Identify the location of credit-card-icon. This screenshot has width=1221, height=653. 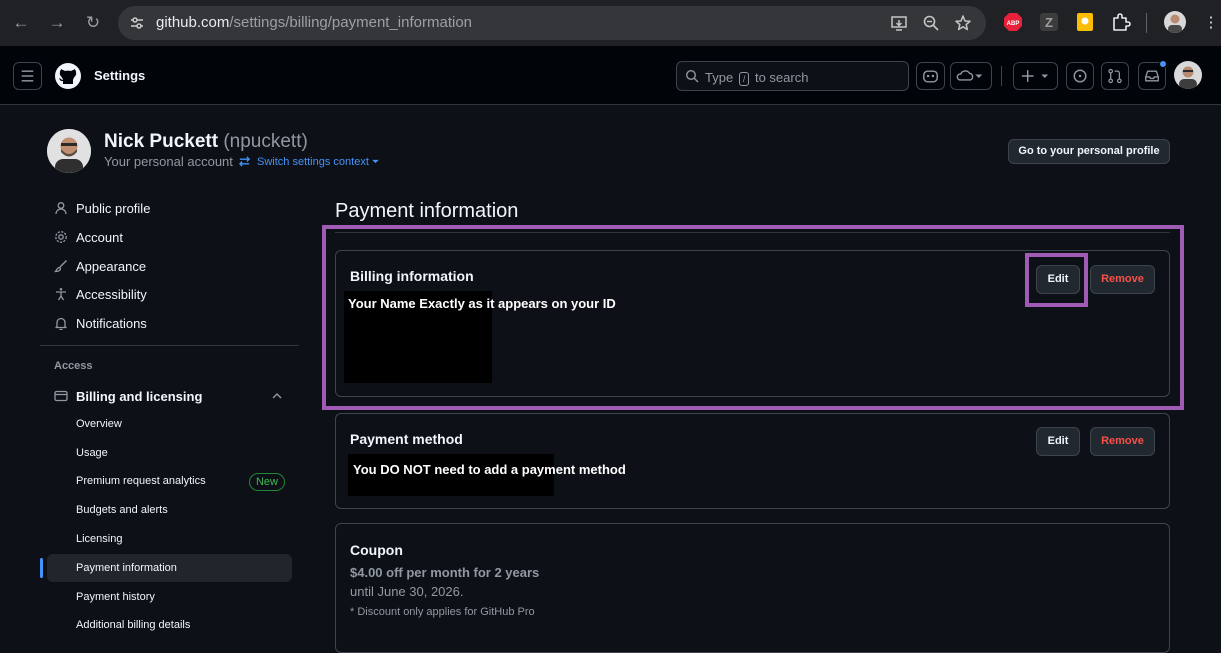
(61, 396).